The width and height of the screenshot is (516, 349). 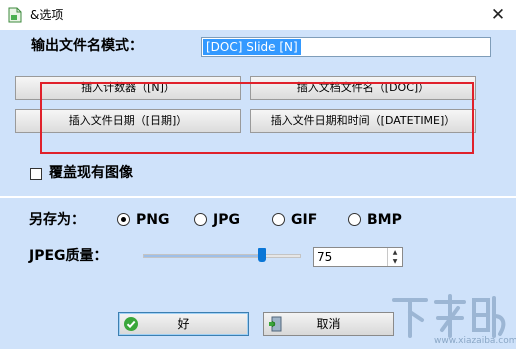 What do you see at coordinates (57, 220) in the screenshot?
I see `save-as-label: 另存为：` at bounding box center [57, 220].